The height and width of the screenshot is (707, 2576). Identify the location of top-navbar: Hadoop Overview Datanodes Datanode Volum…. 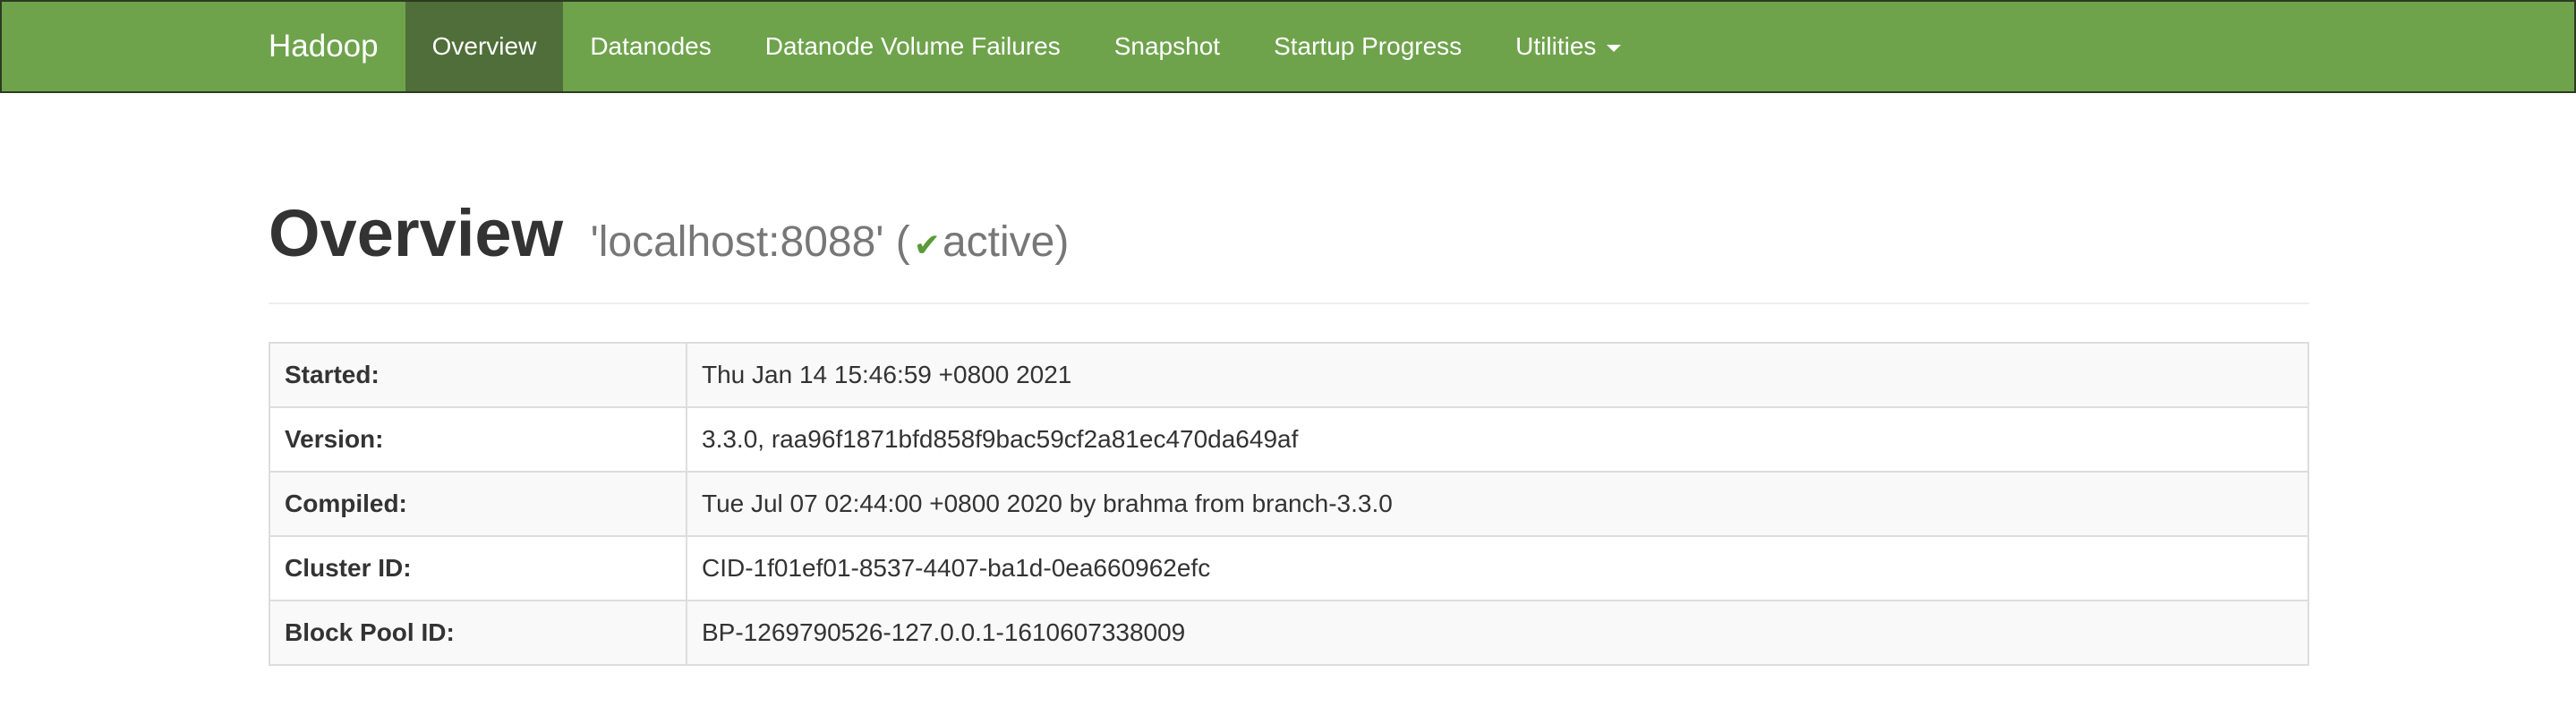
(1288, 46).